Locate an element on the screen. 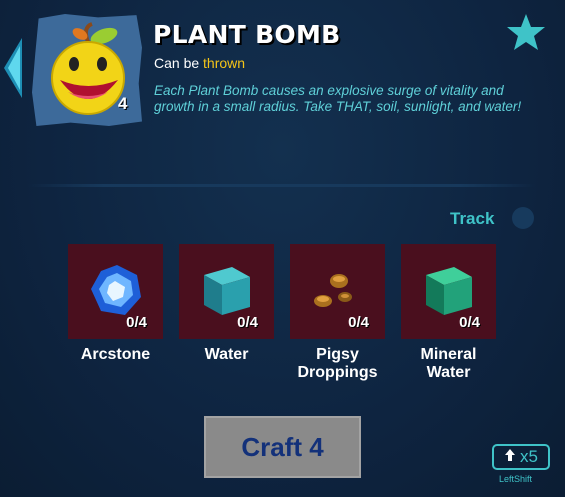 This screenshot has width=565, height=497. subtitle-prefix: Can be is located at coordinates (177, 63).